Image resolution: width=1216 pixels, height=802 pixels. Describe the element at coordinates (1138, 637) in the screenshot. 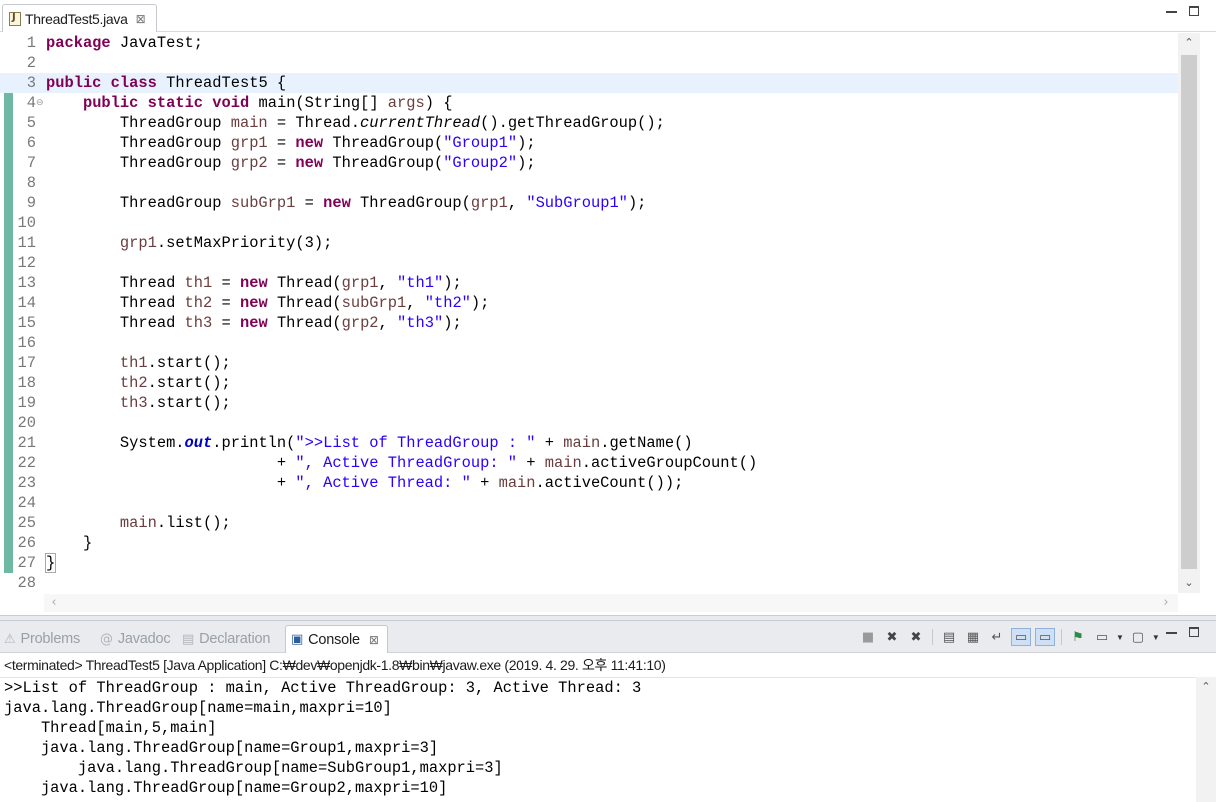

I see `open-console-icon: ▢` at that location.